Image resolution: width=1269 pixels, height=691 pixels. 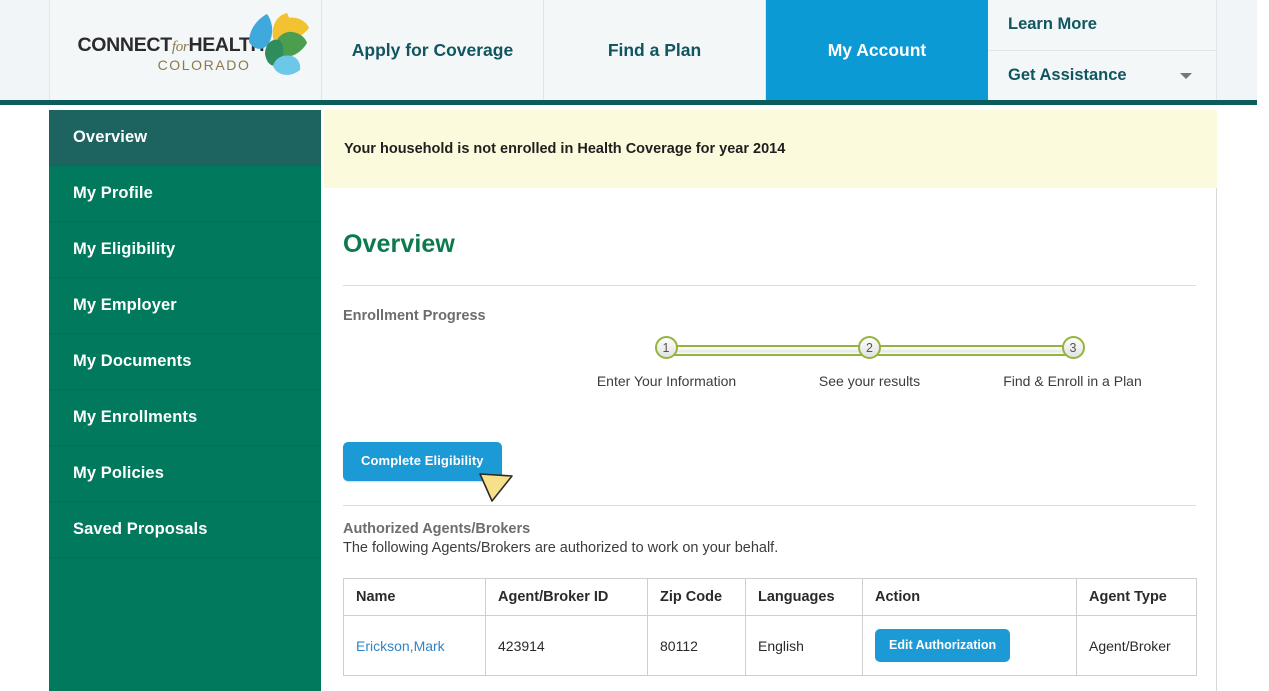 I want to click on sidebar-label-my-enrollments: My Enrollments, so click(x=135, y=417).